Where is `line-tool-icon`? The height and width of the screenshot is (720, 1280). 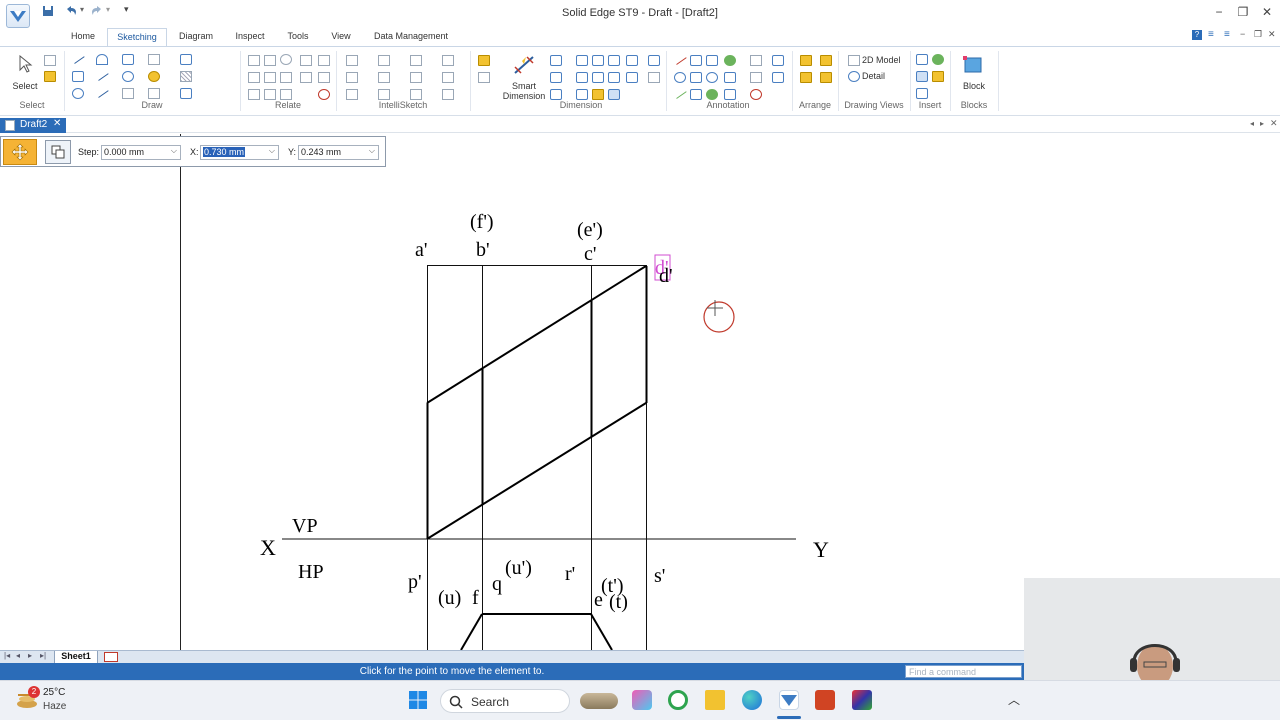 line-tool-icon is located at coordinates (78, 58).